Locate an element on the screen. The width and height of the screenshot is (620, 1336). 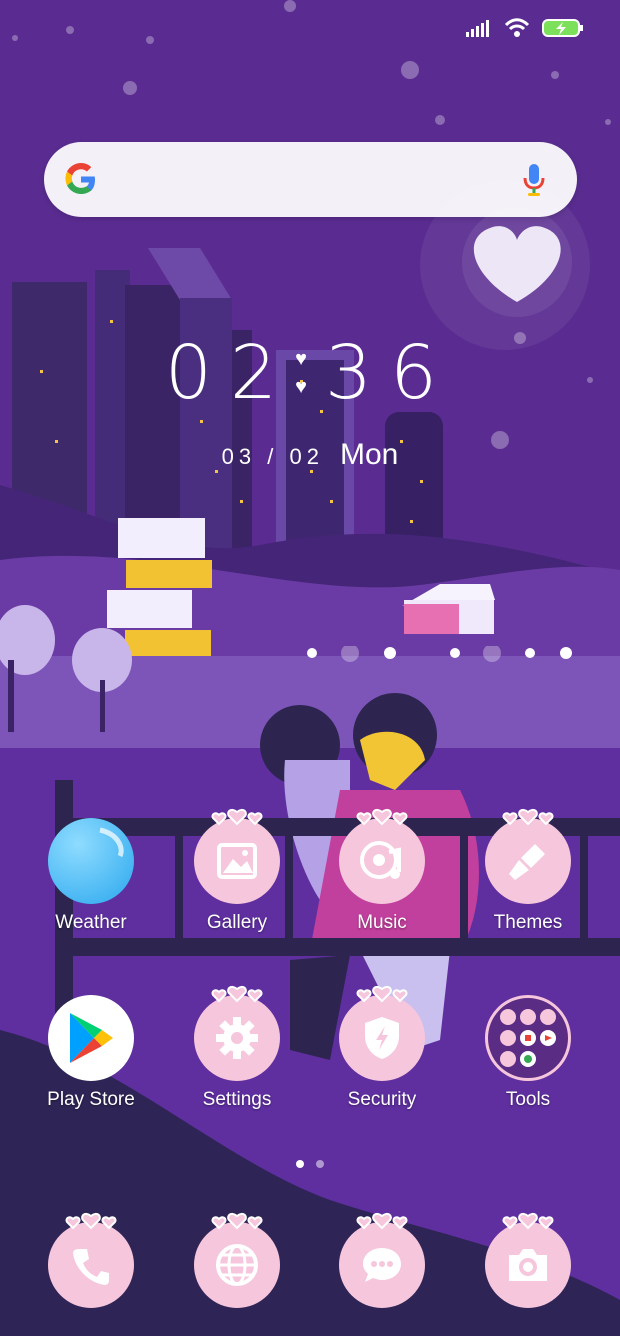
clock-widget: 02 ♥ ♥ 36 is located at coordinates (310, 373).